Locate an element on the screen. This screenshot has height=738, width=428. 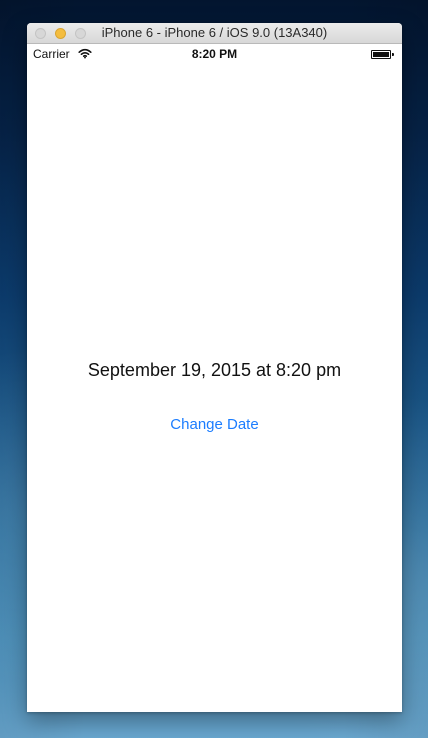
date-display: September 19, 2015 at 8:20 pm is located at coordinates (214, 370).